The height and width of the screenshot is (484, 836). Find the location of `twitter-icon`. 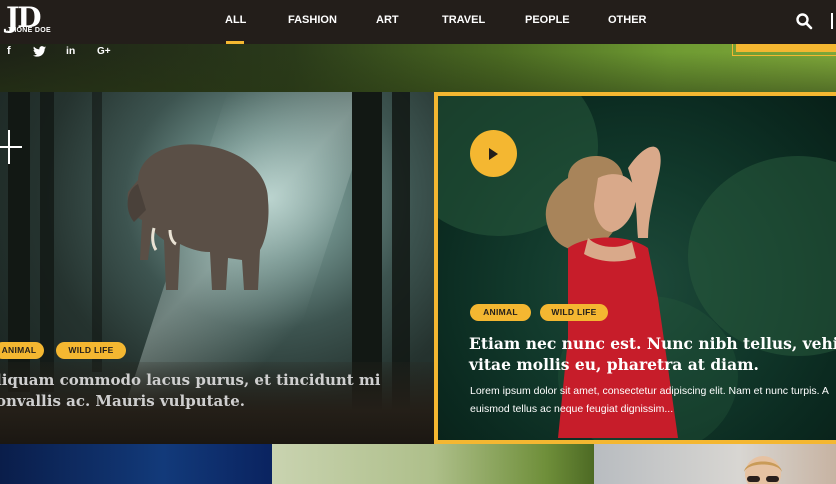

twitter-icon is located at coordinates (39, 51).